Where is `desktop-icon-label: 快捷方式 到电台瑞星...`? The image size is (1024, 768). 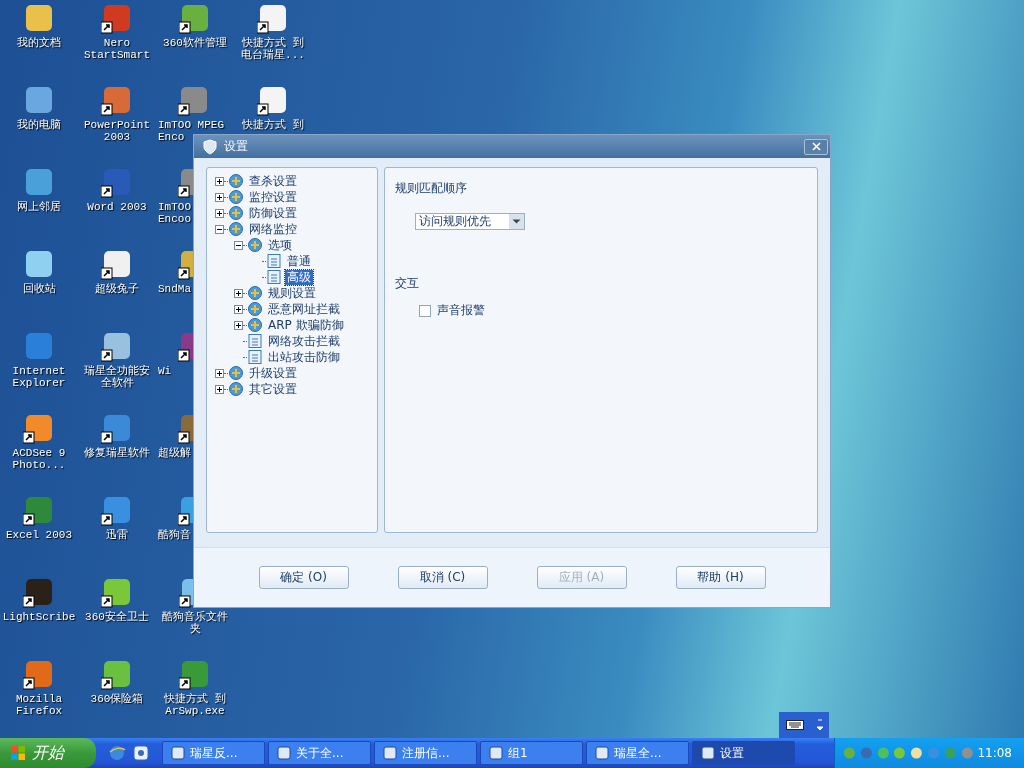 desktop-icon-label: 快捷方式 到电台瑞星... is located at coordinates (273, 49).